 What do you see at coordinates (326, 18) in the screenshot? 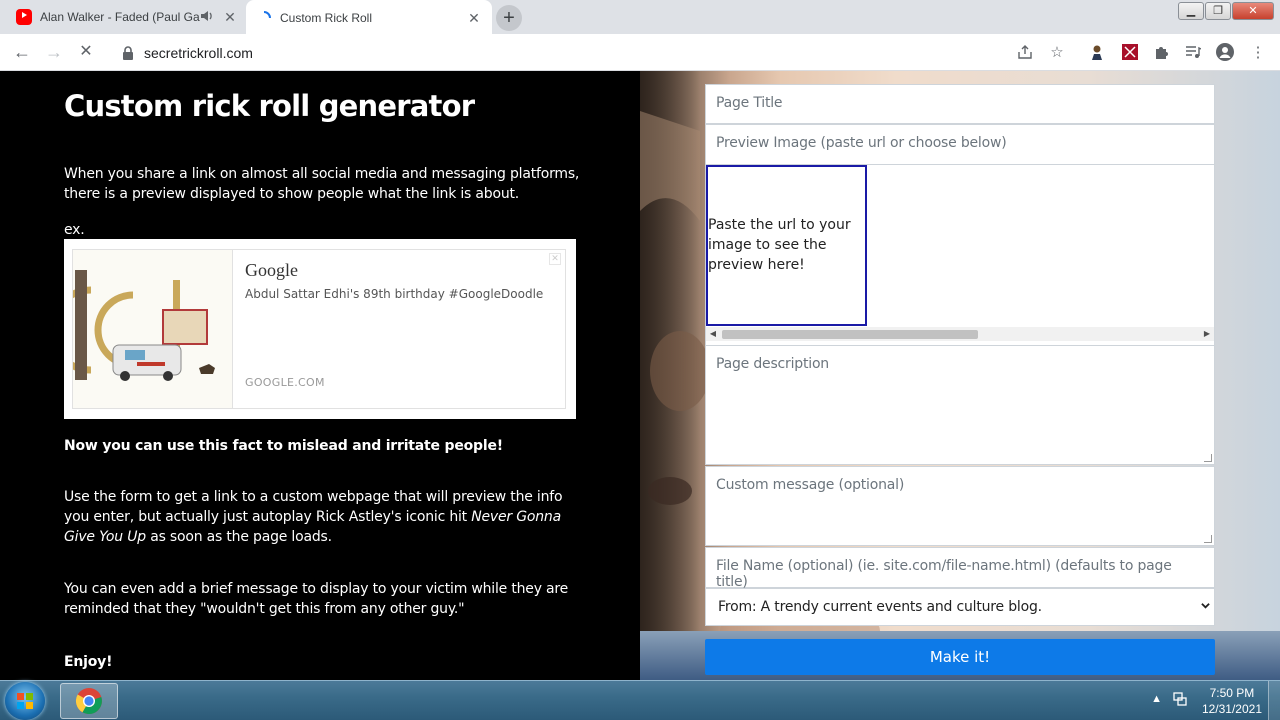
I see `tab-title: Custom Rick Roll` at bounding box center [326, 18].